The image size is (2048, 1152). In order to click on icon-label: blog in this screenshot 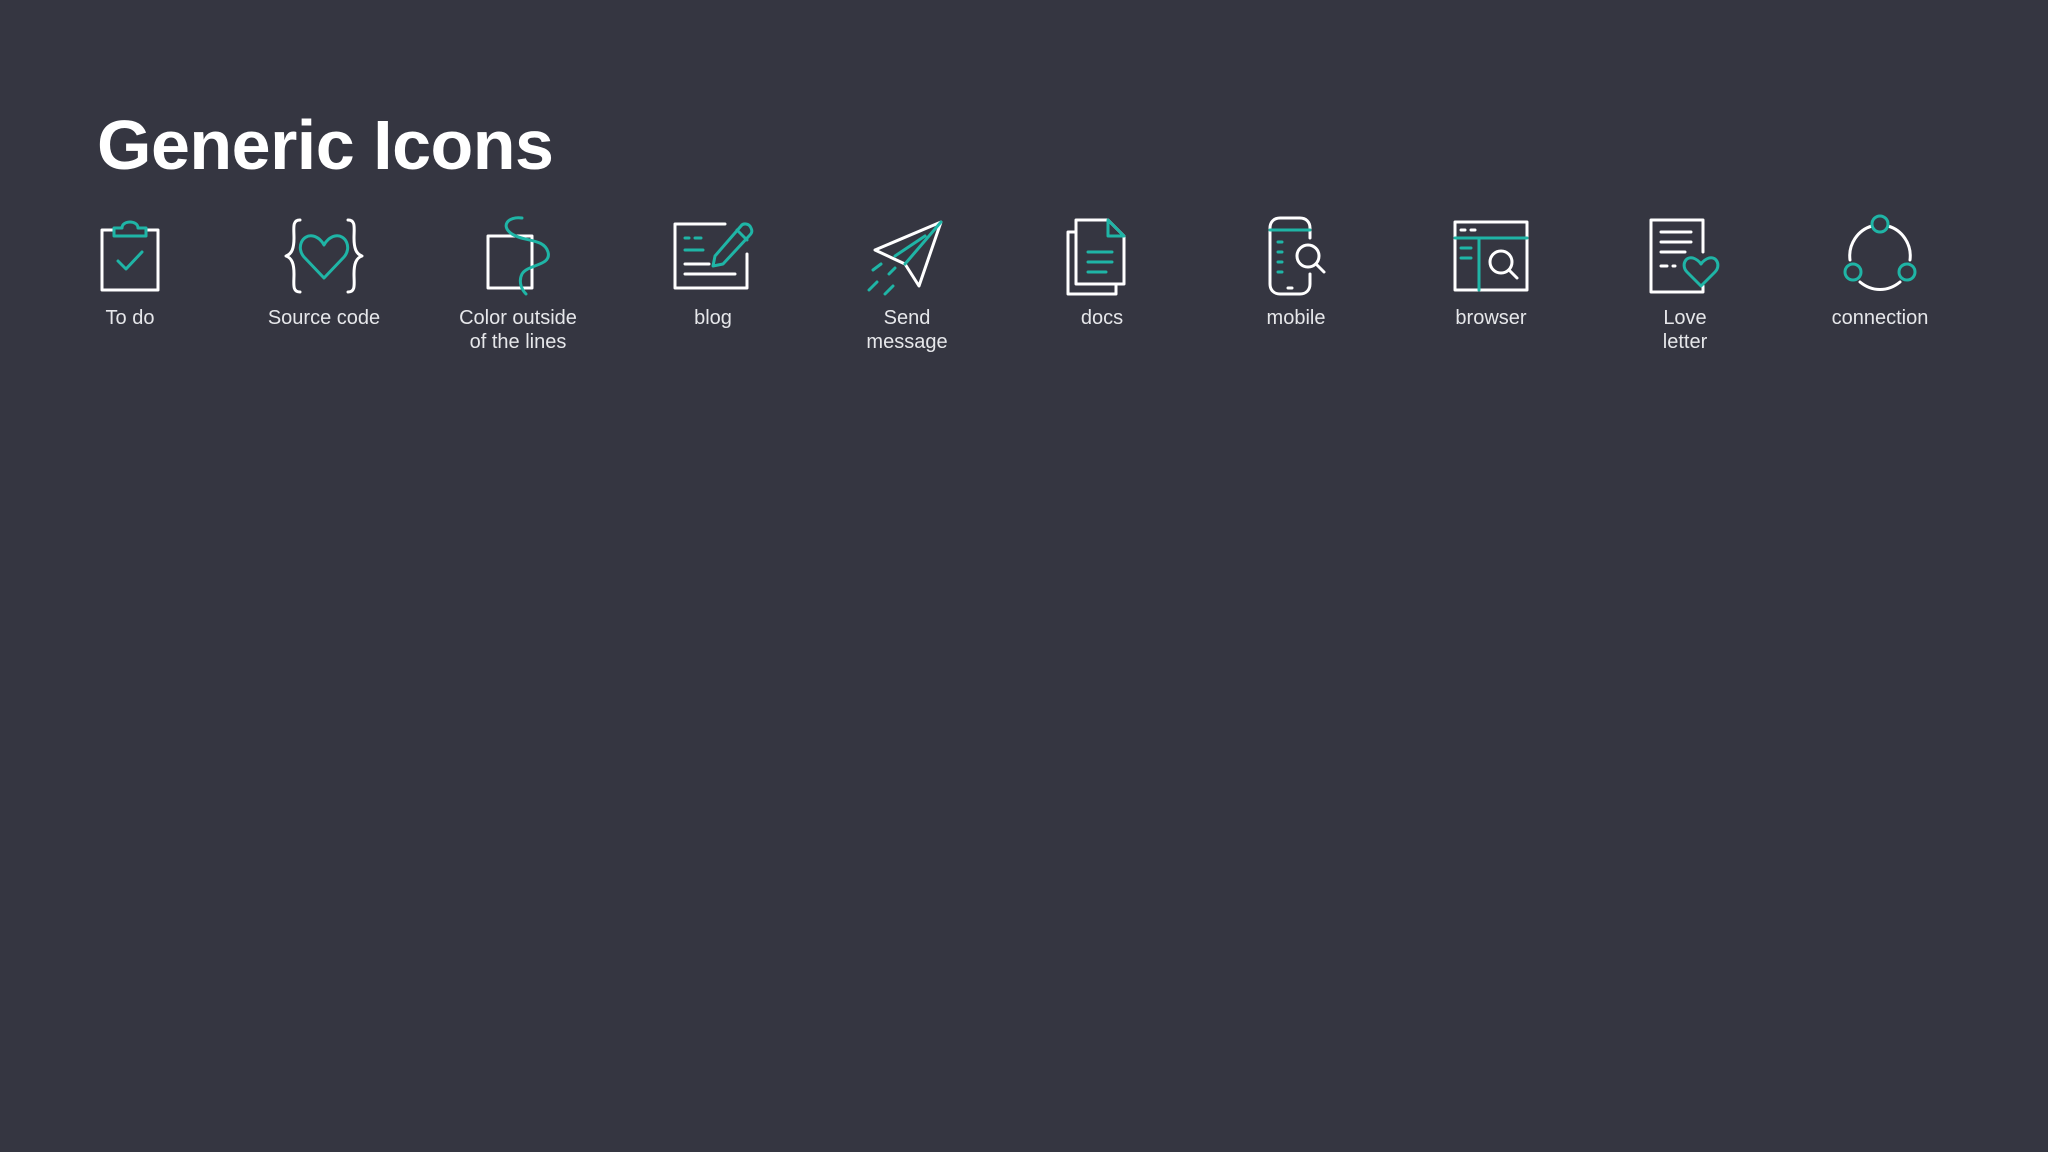, I will do `click(713, 318)`.